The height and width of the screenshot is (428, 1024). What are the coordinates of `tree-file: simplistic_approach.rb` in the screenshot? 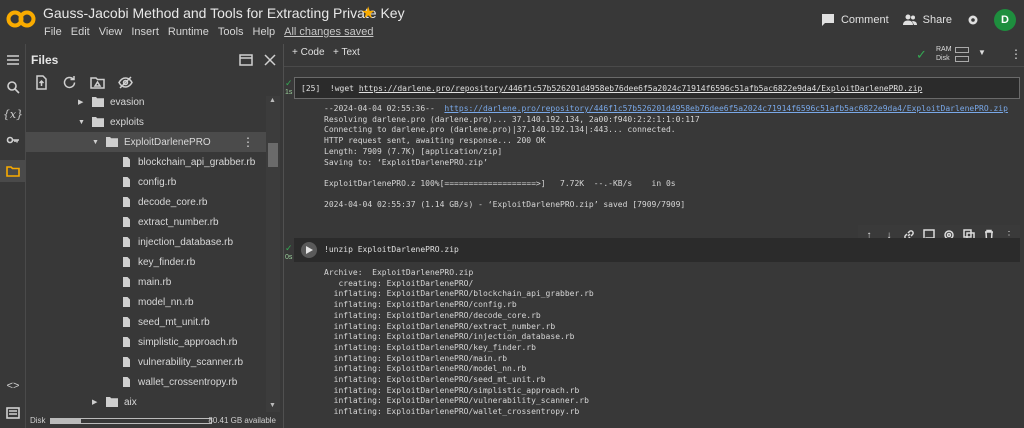 It's located at (146, 342).